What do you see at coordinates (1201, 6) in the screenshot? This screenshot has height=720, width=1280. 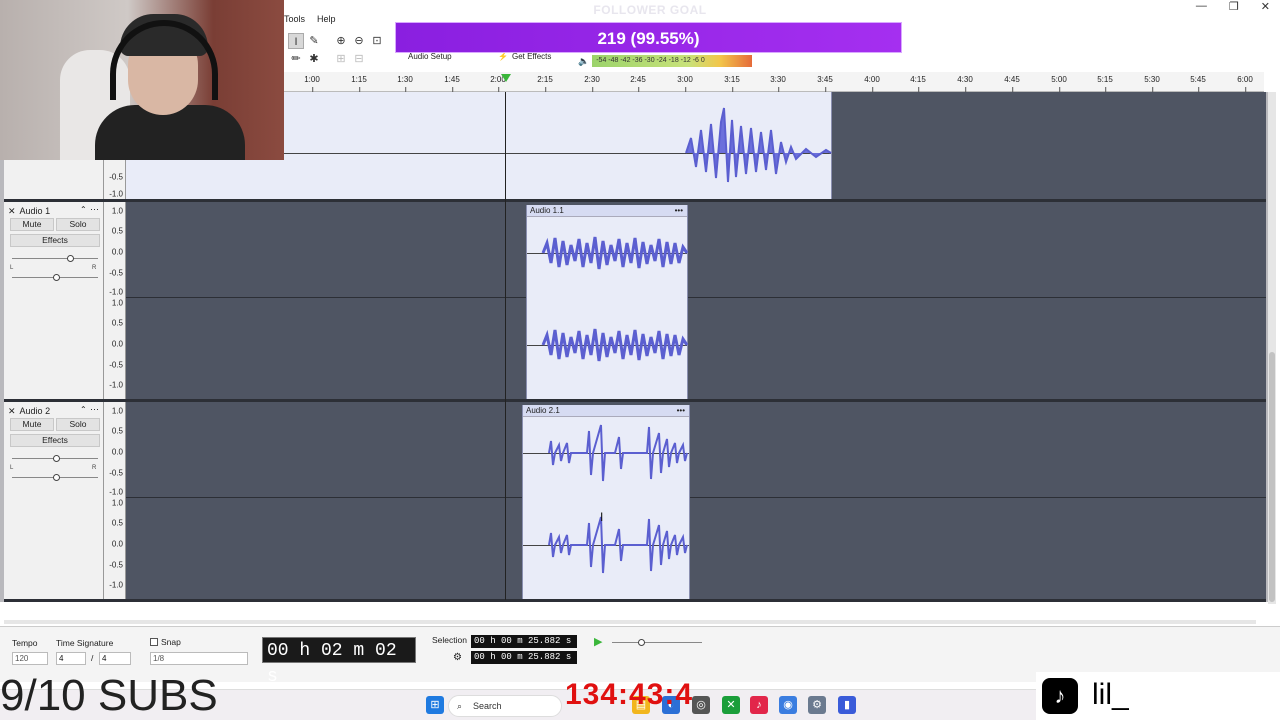 I see `minimize-button: —` at bounding box center [1201, 6].